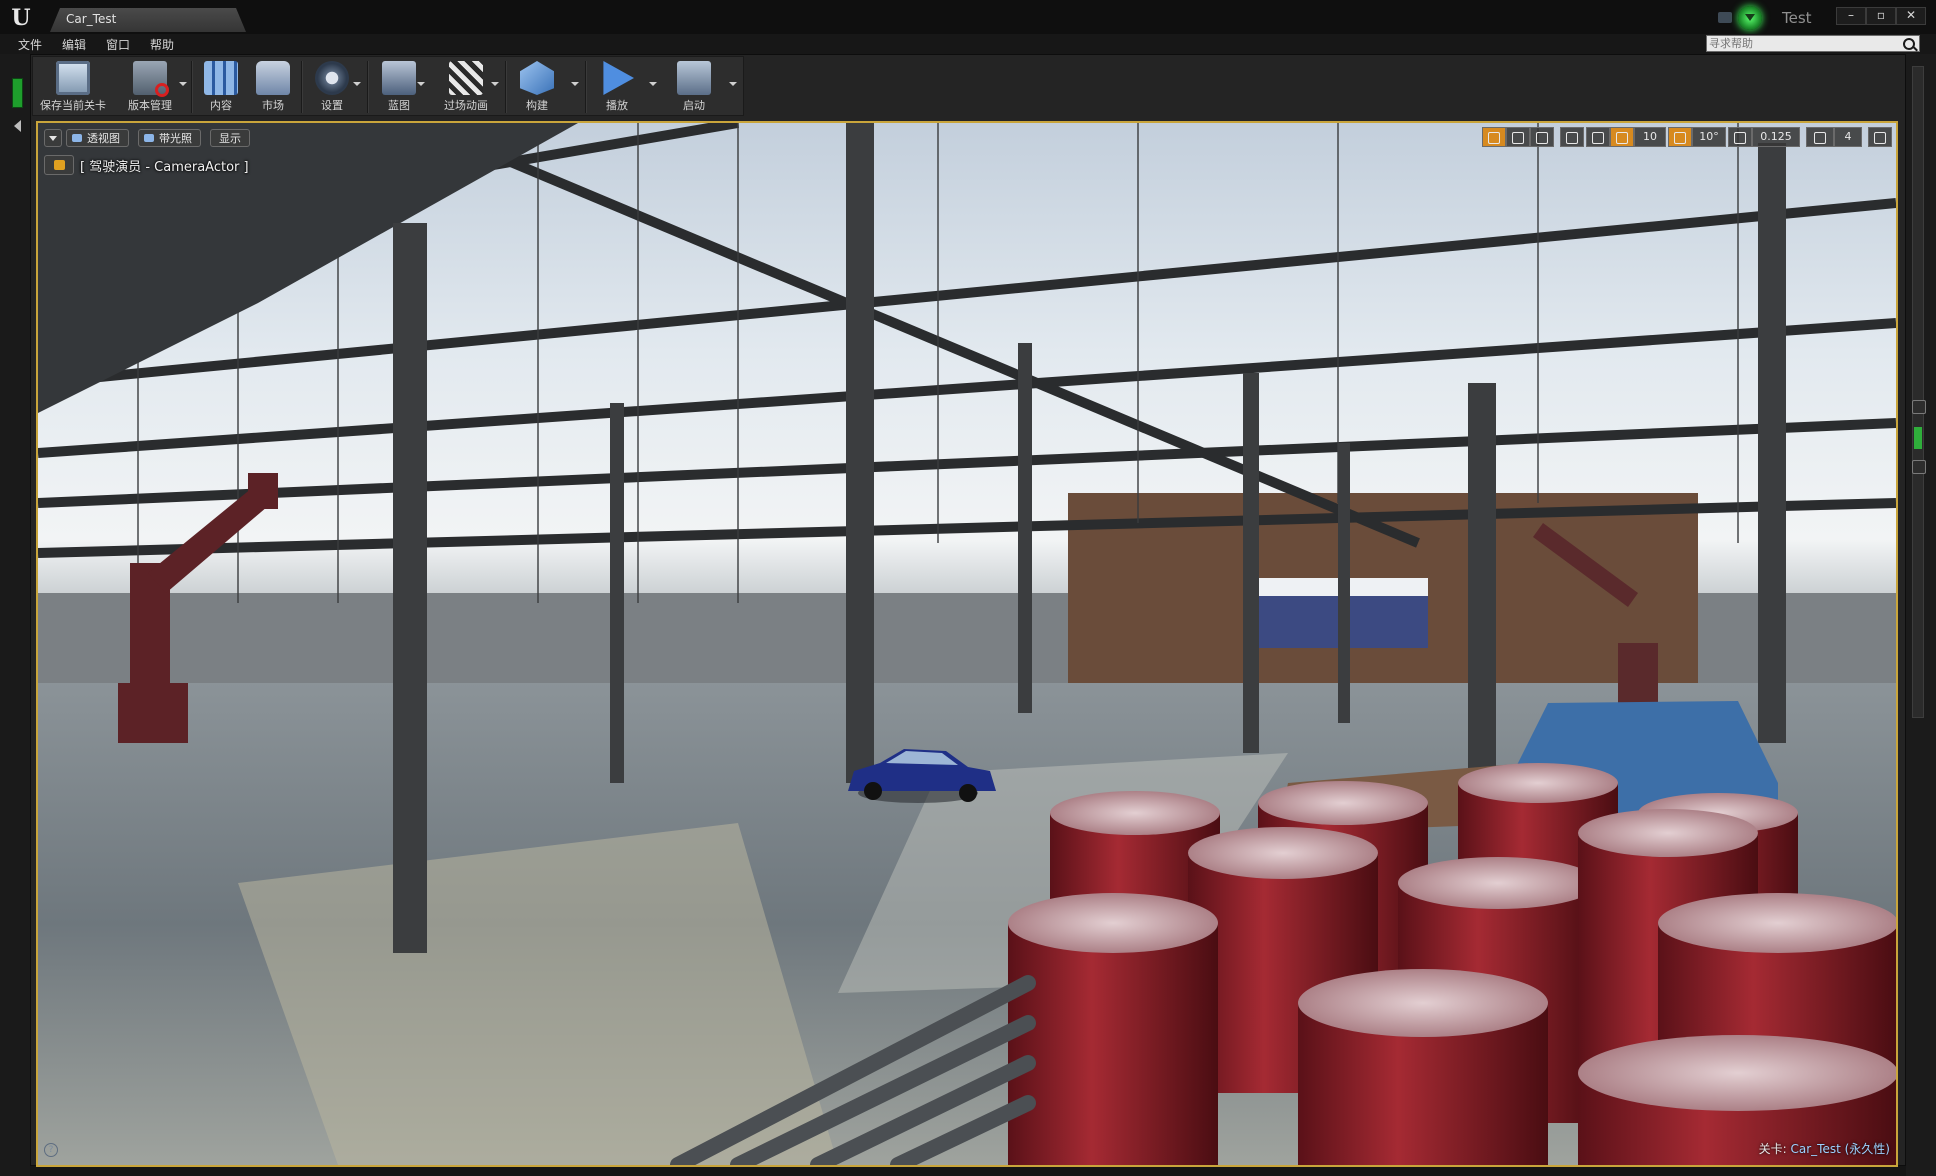 This screenshot has height=1176, width=1936. What do you see at coordinates (1851, 16) in the screenshot?
I see `minimize-button: –` at bounding box center [1851, 16].